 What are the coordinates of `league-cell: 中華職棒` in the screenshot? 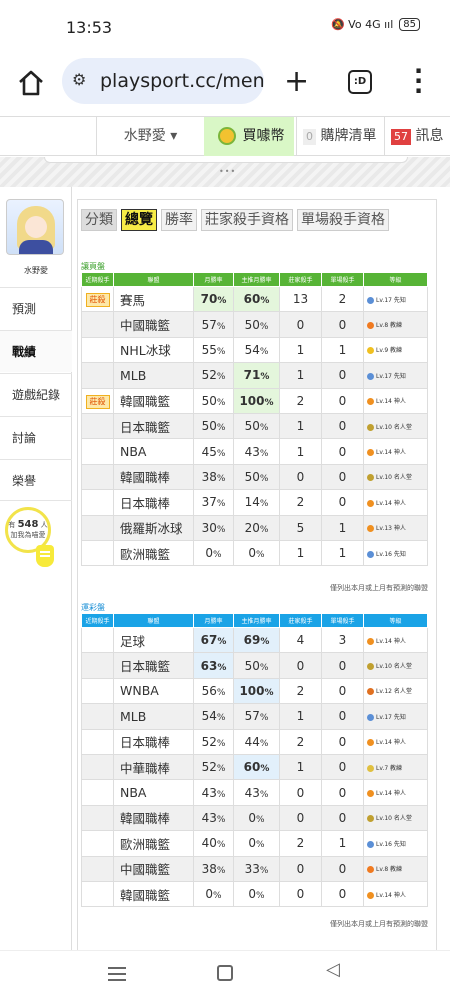 It's located at (153, 767).